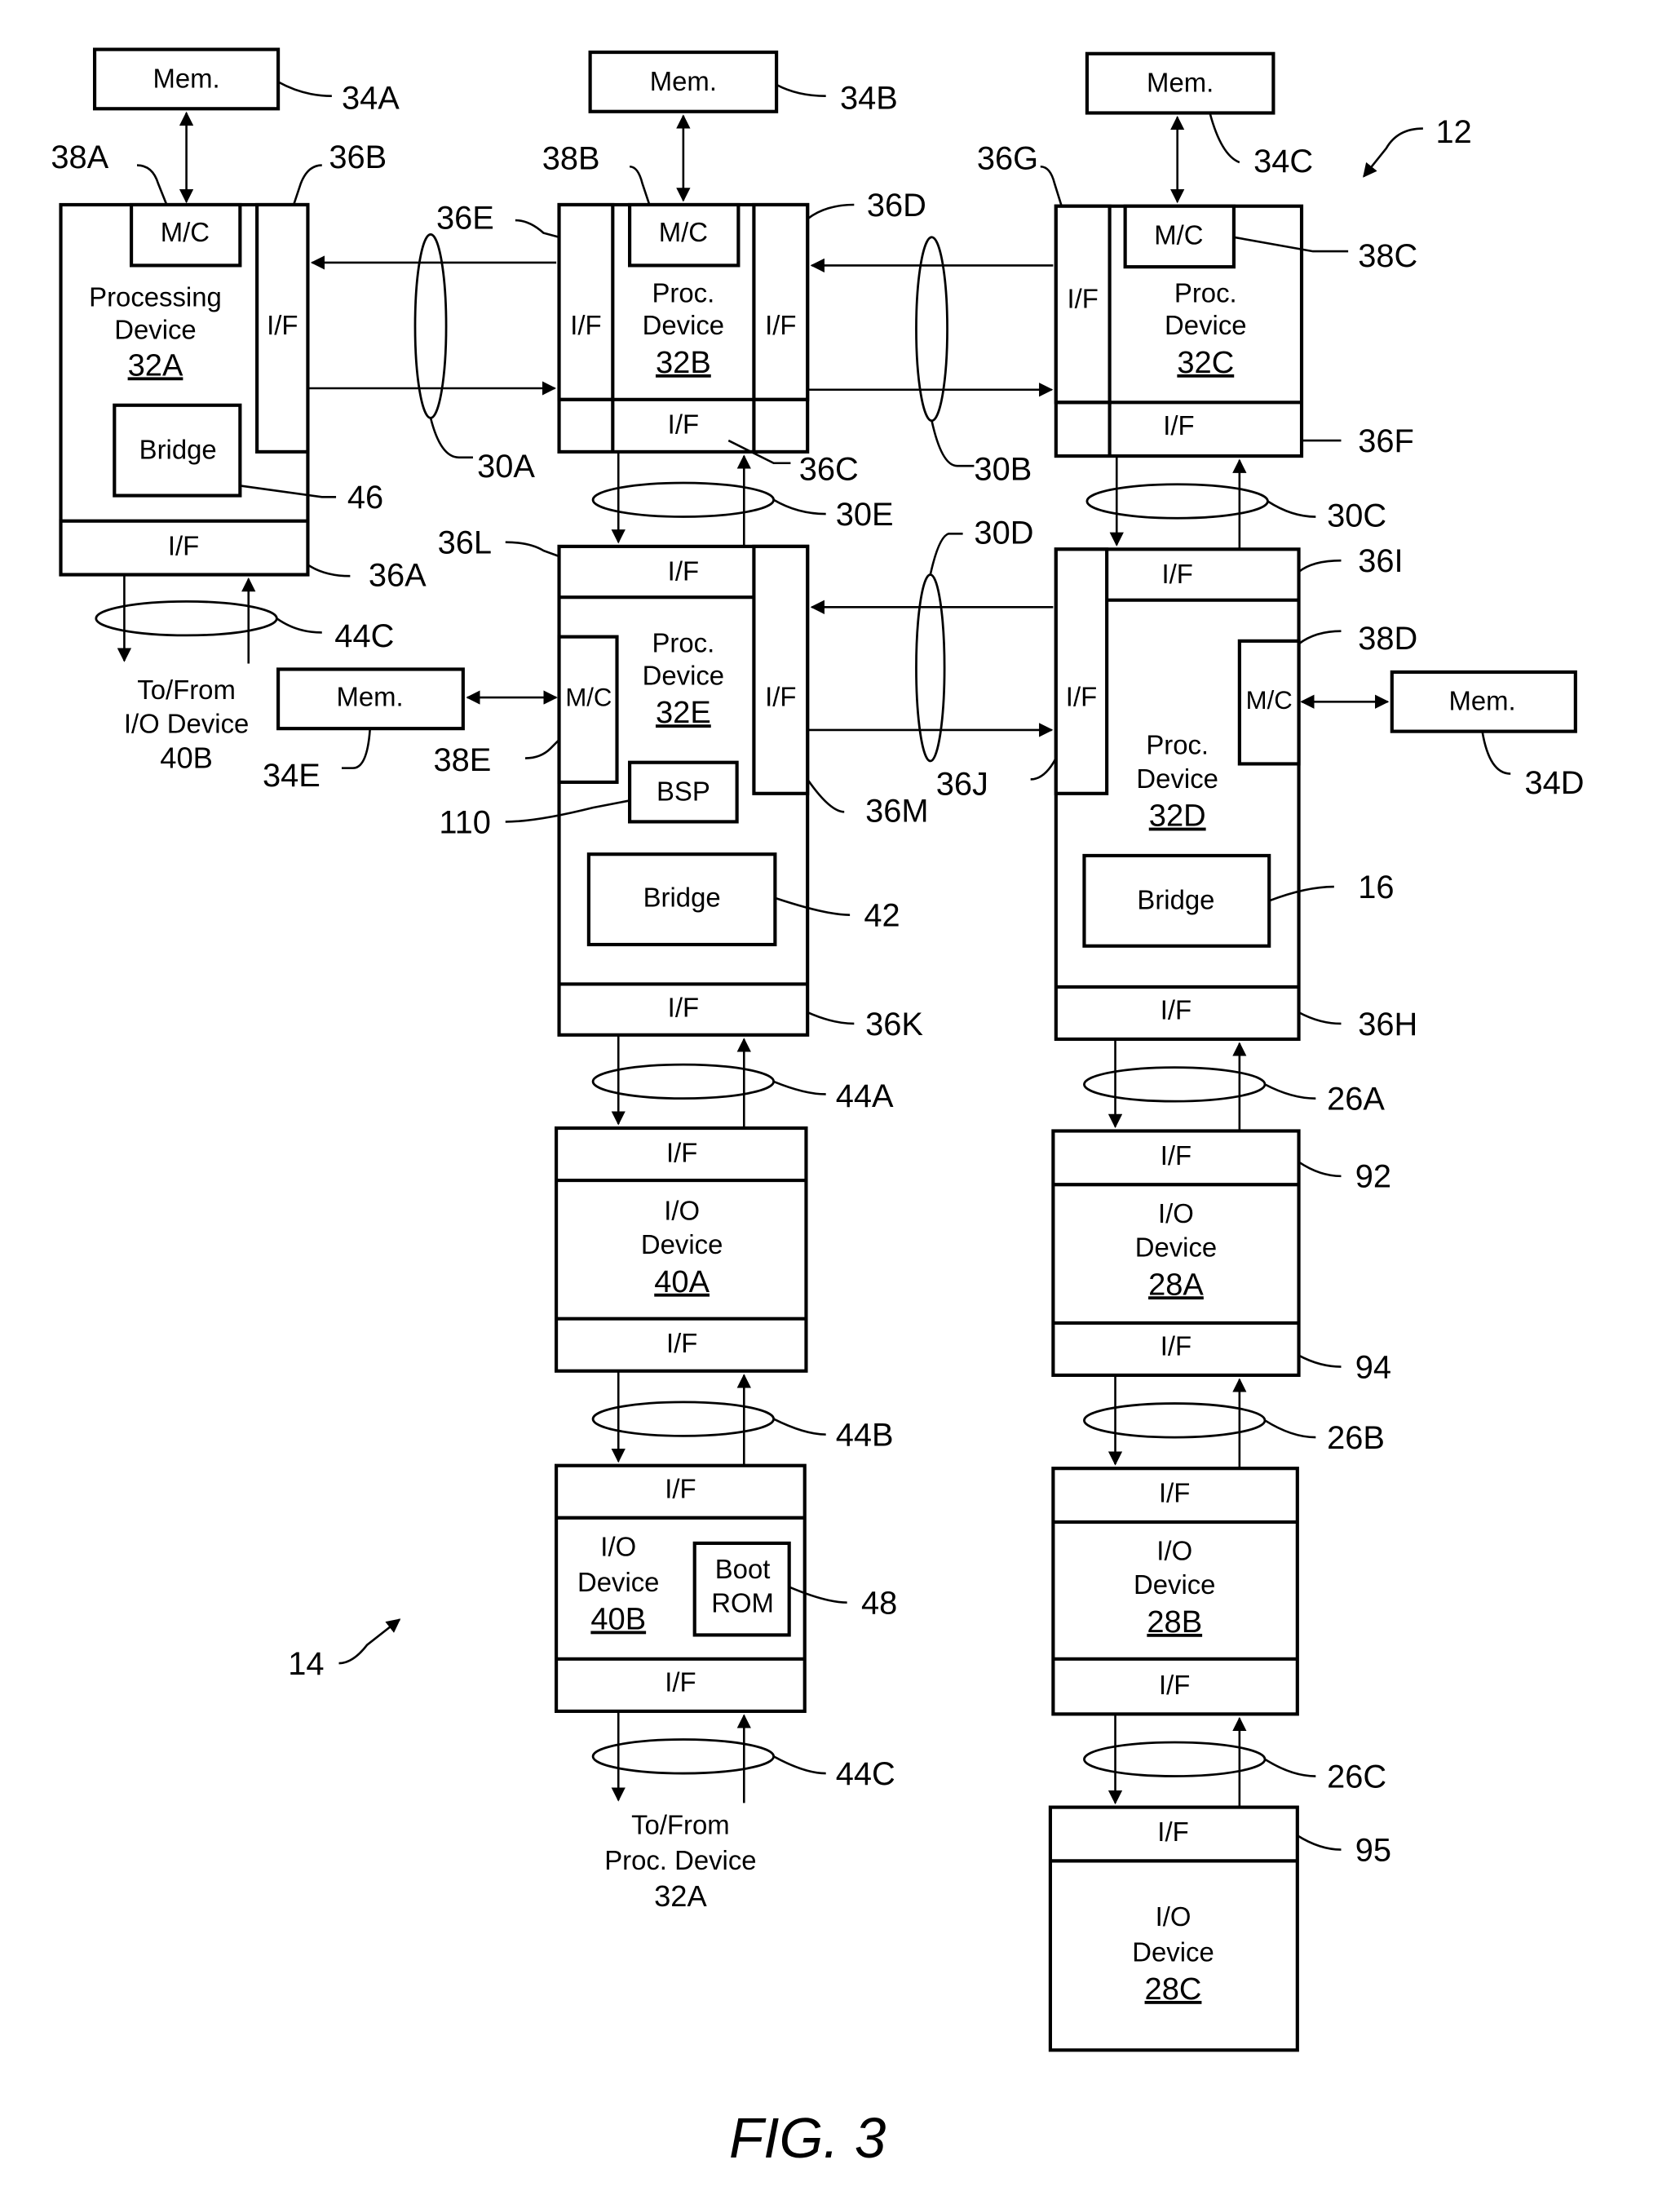  What do you see at coordinates (681, 1896) in the screenshot?
I see `caption-line: 32A` at bounding box center [681, 1896].